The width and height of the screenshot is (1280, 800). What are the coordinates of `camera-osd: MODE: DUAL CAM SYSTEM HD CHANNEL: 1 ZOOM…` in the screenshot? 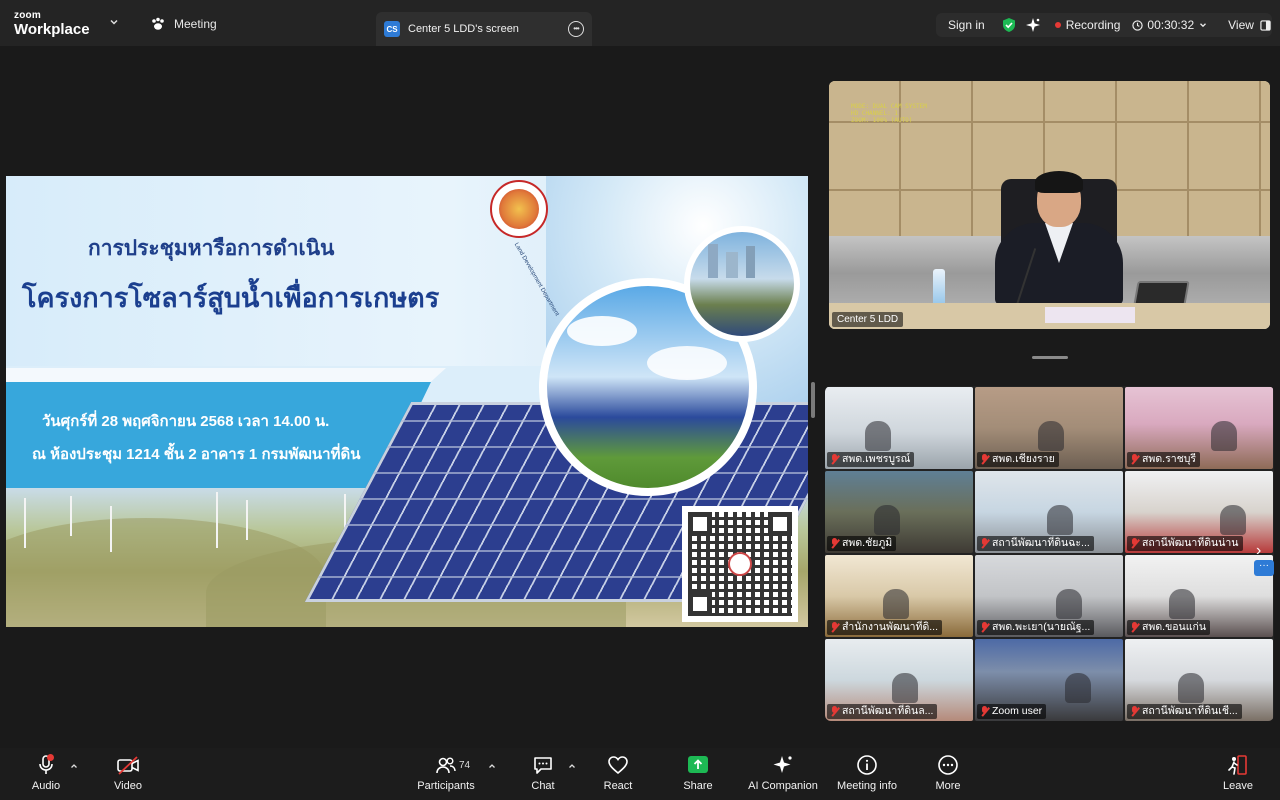 It's located at (889, 113).